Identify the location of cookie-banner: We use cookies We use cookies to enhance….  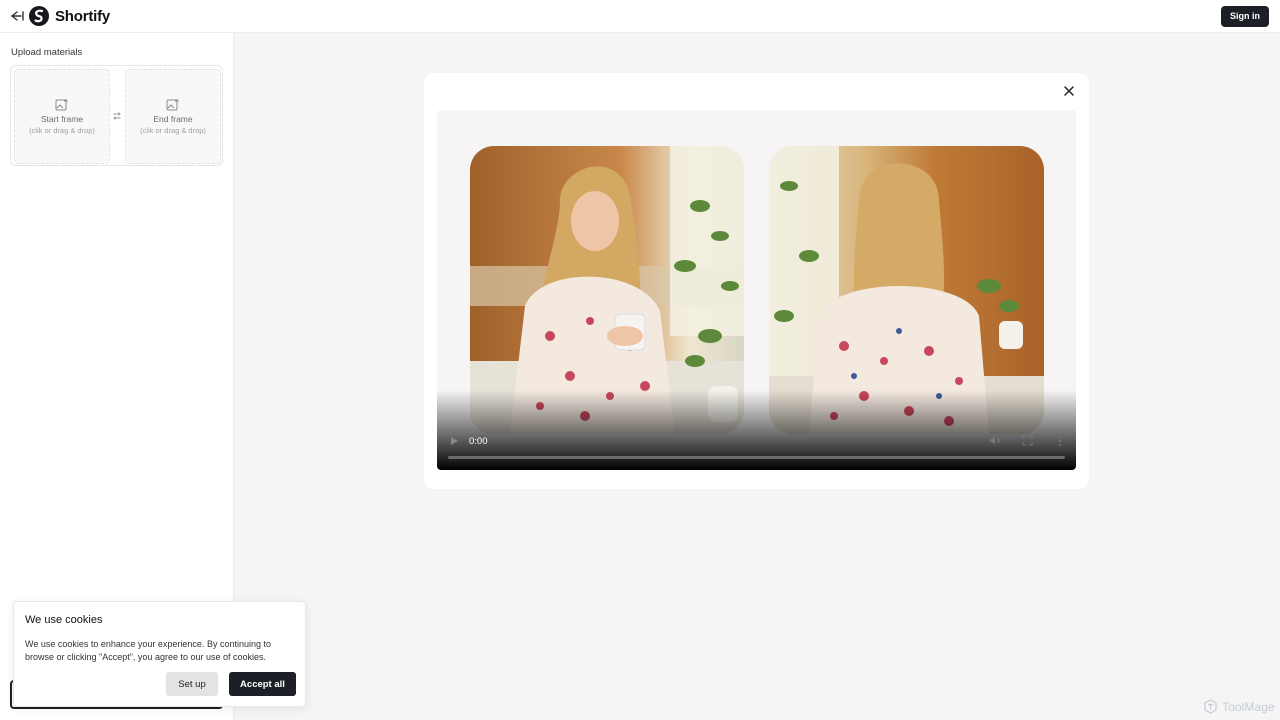
(159, 654).